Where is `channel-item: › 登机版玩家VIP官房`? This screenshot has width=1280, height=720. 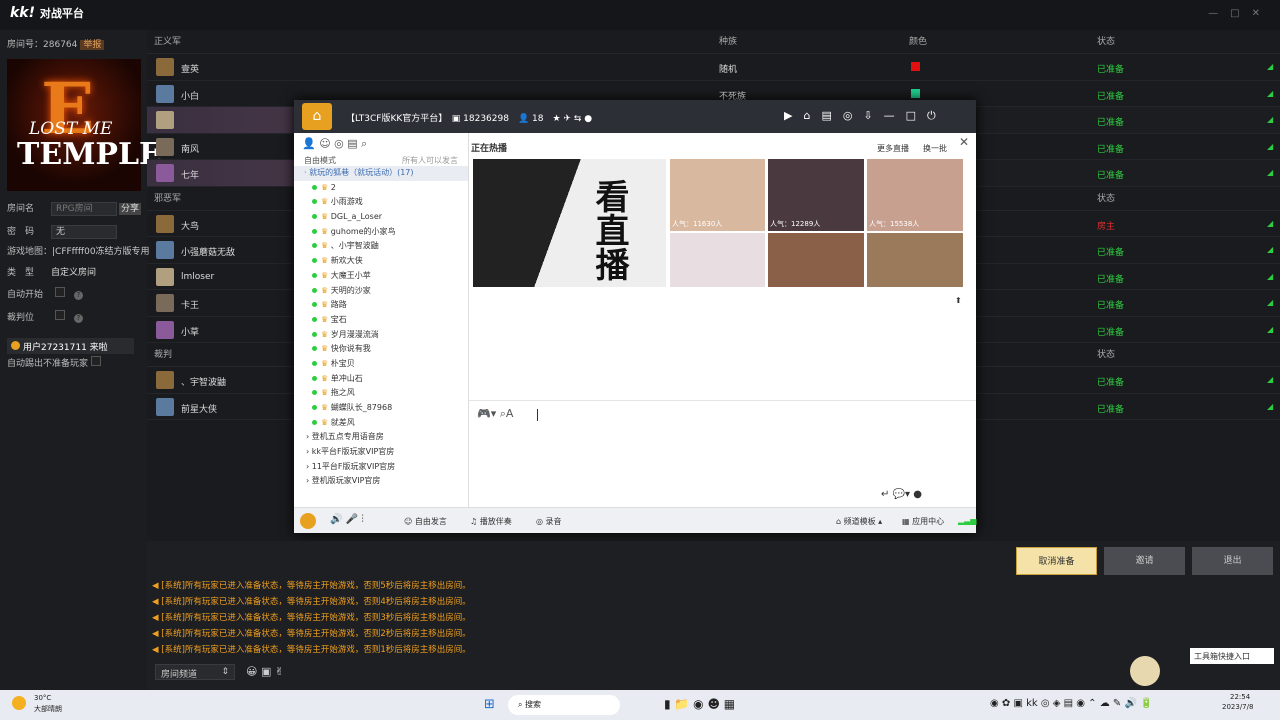
channel-item: › 登机版玩家VIP官房 is located at coordinates (387, 481).